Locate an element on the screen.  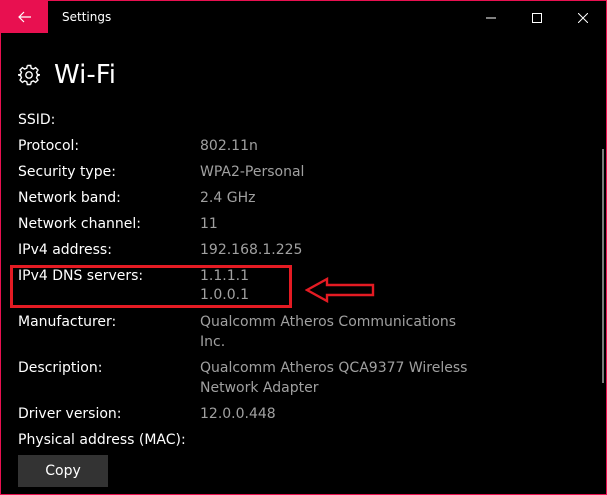
driver-version-label: Driver version: is located at coordinates (70, 414).